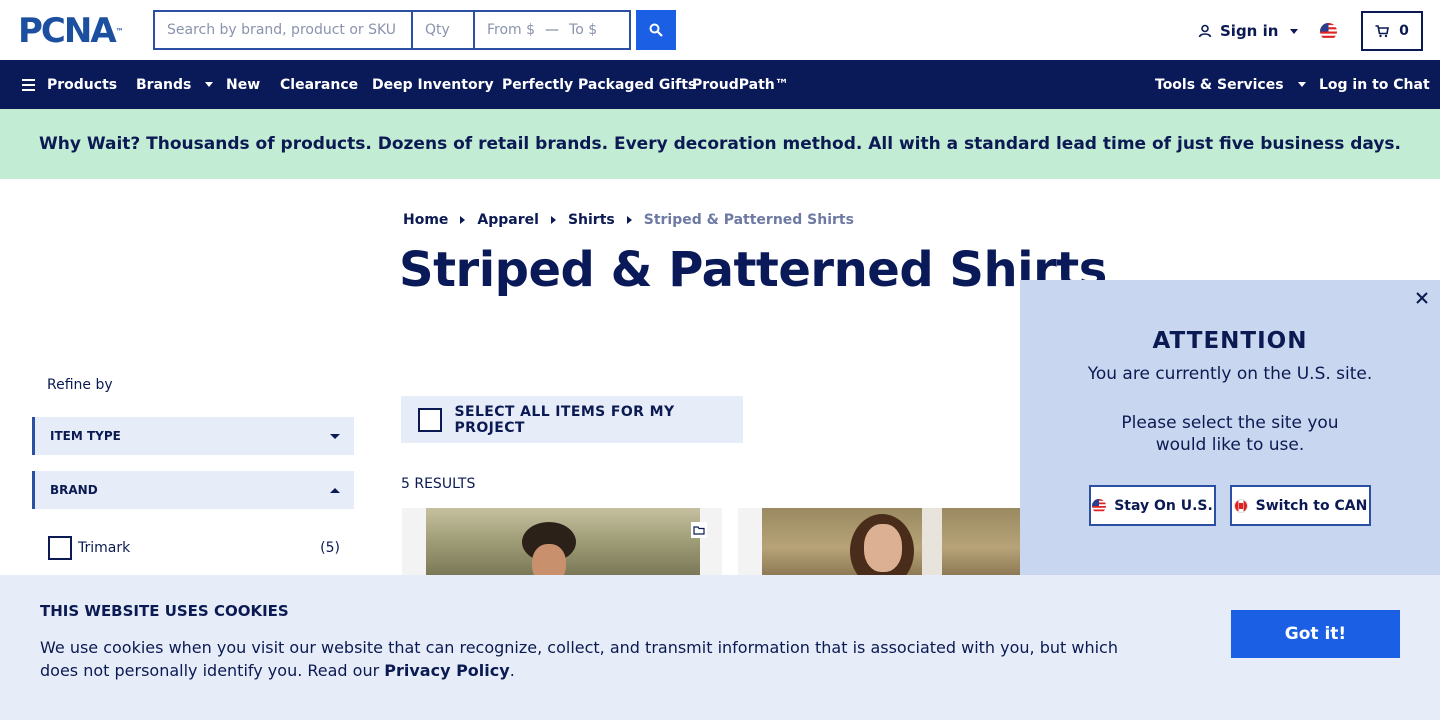 This screenshot has height=720, width=1440. What do you see at coordinates (437, 30) in the screenshot?
I see `qty-placeholder: Qty` at bounding box center [437, 30].